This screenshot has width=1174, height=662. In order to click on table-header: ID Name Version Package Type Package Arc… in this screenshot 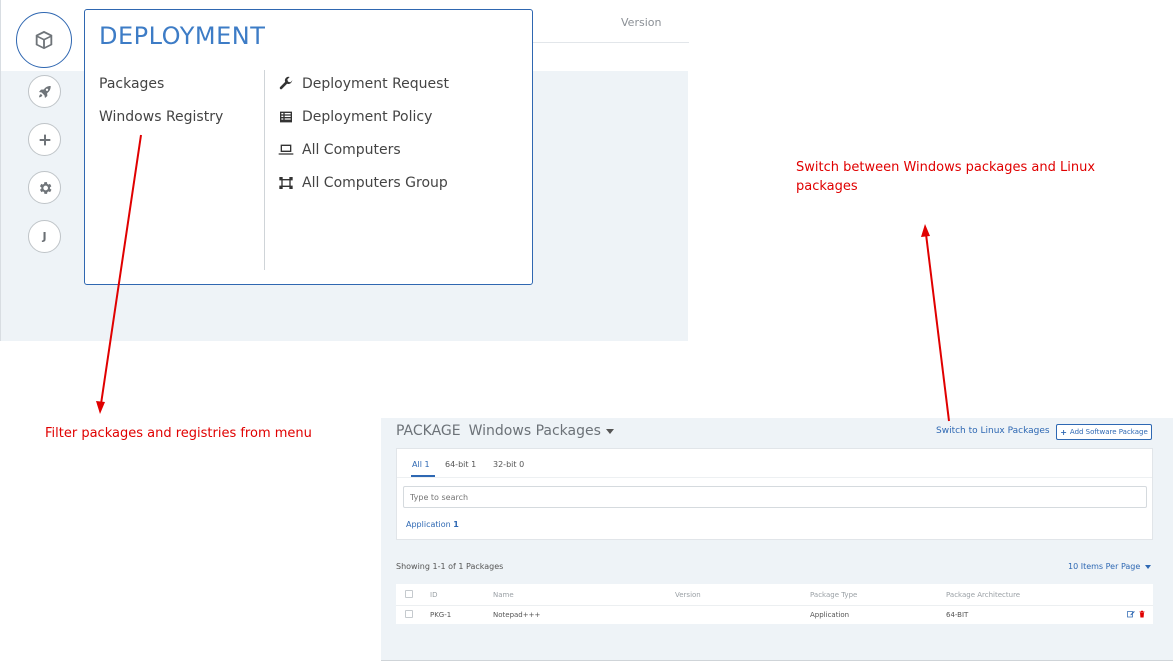, I will do `click(774, 595)`.